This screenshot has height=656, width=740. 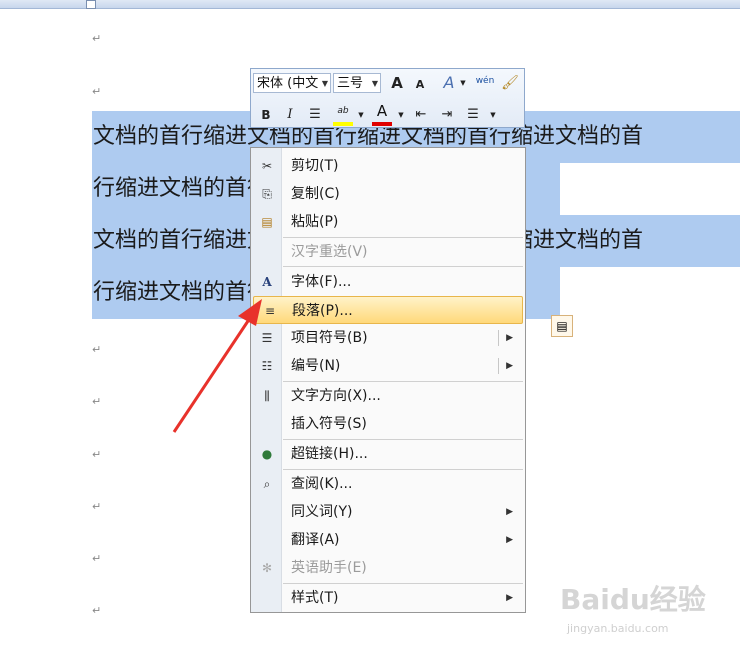 What do you see at coordinates (633, 599) in the screenshot?
I see `watermark-logo: Baidu经验` at bounding box center [633, 599].